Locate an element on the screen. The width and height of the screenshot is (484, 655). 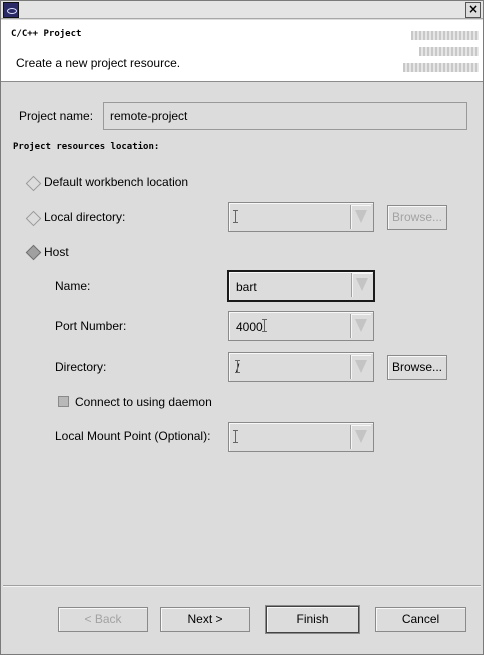
wizard-title: C/C++ Project is located at coordinates (46, 34).